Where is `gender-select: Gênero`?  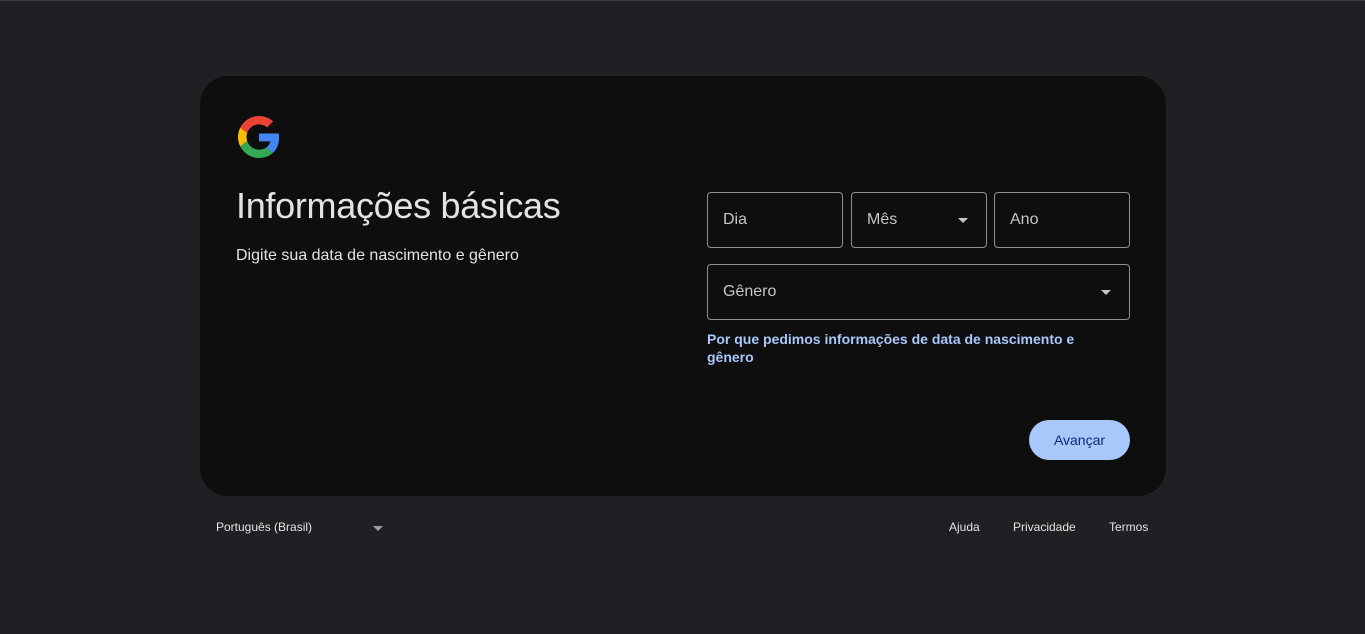
gender-select: Gênero is located at coordinates (918, 292).